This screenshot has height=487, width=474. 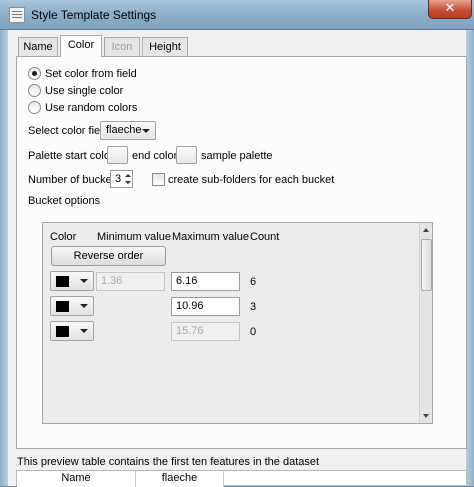 I want to click on scroll-down-icon, so click(x=426, y=416).